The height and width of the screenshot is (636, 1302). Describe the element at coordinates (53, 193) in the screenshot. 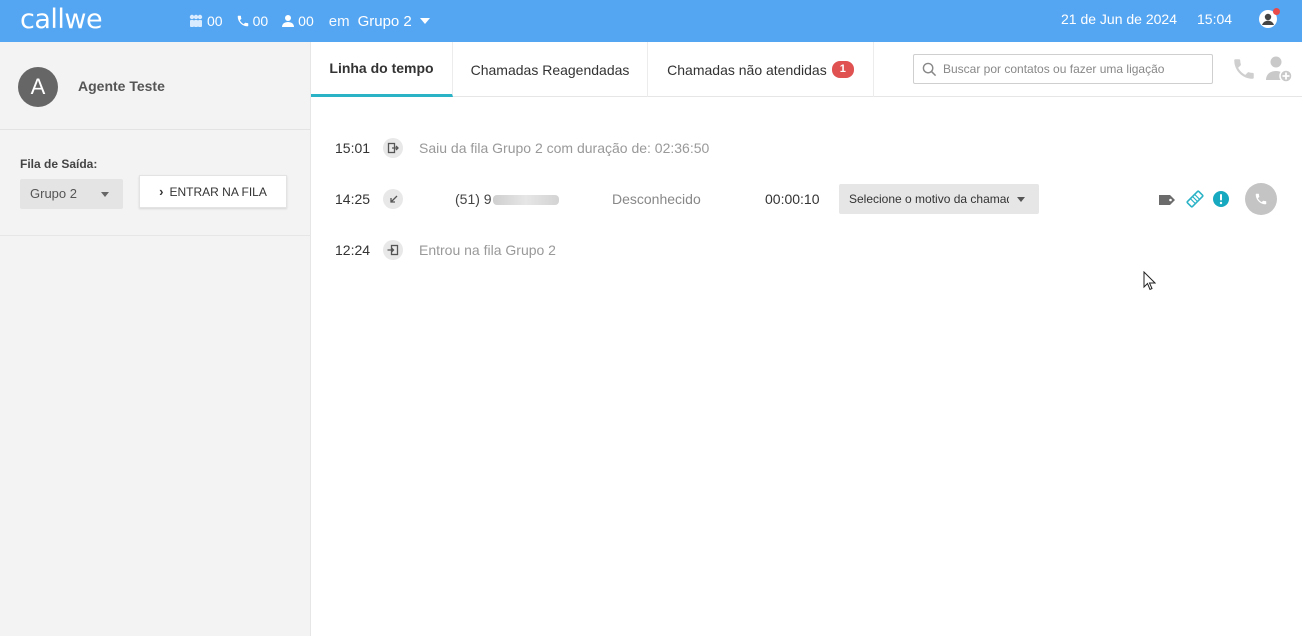

I see `queue-select-value: Grupo 2` at that location.